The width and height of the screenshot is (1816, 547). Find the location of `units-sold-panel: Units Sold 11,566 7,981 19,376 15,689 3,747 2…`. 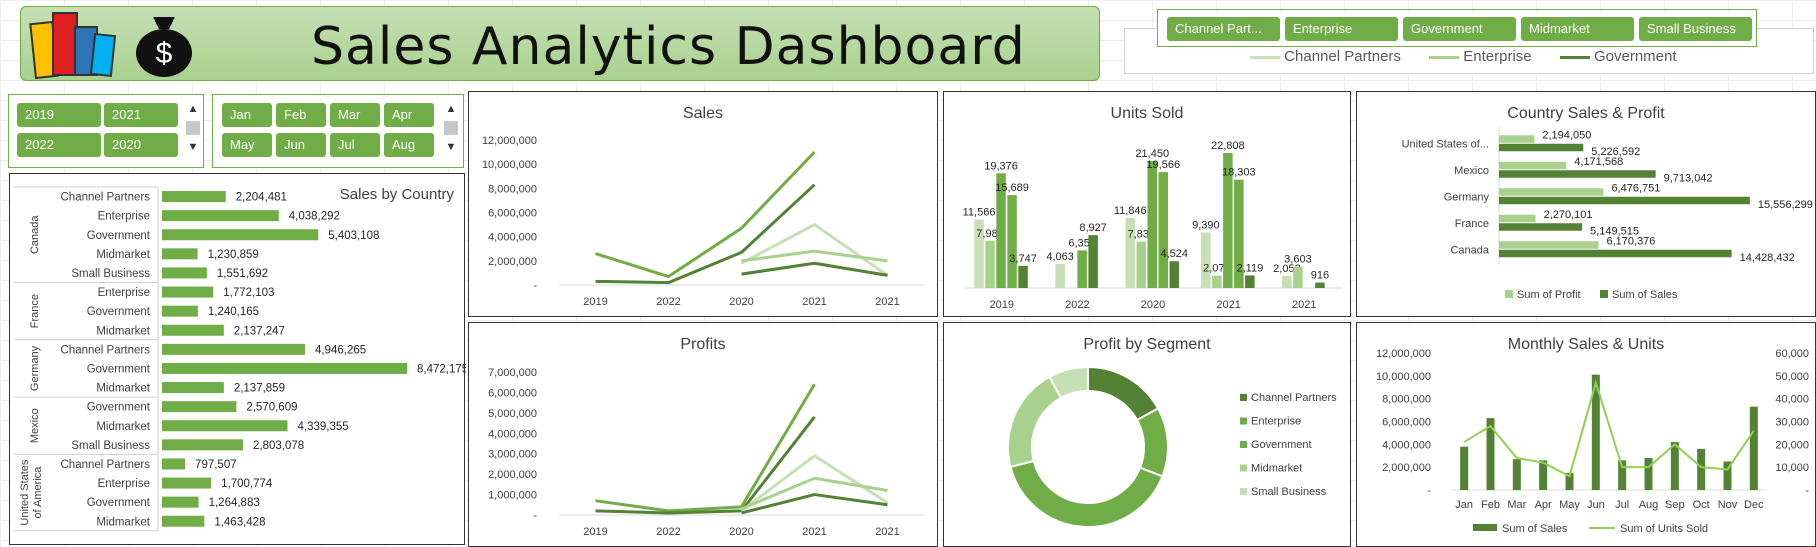

units-sold-panel: Units Sold 11,566 7,981 19,376 15,689 3,747 2… is located at coordinates (1147, 204).